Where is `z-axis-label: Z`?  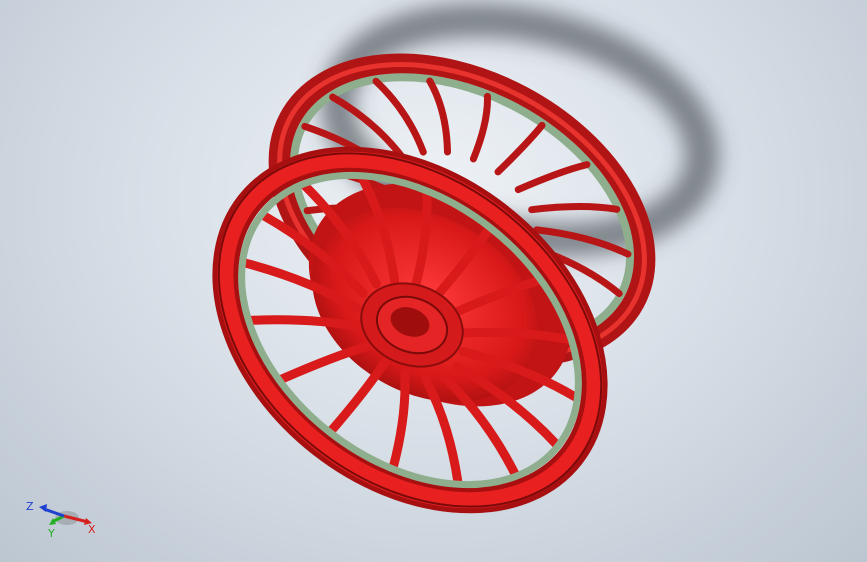
z-axis-label: Z is located at coordinates (30, 506).